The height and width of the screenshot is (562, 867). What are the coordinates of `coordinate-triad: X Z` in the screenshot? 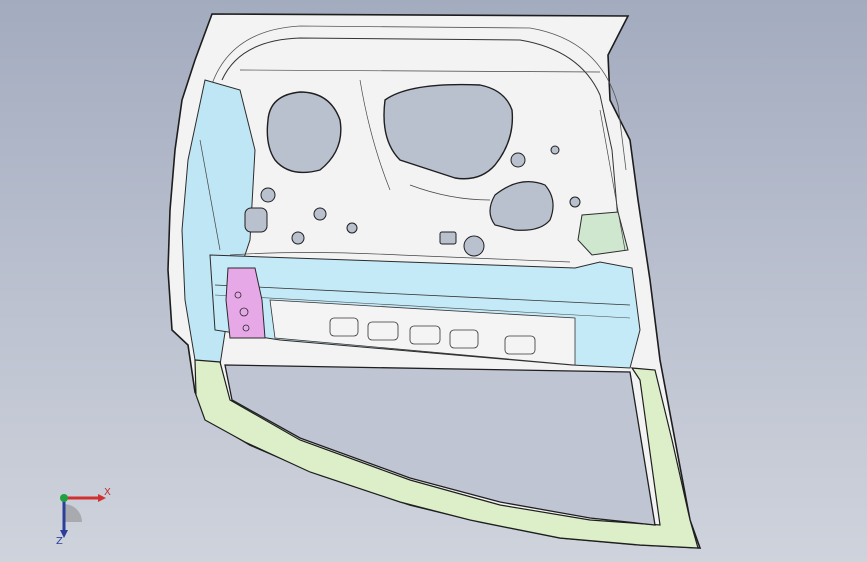 It's located at (83, 517).